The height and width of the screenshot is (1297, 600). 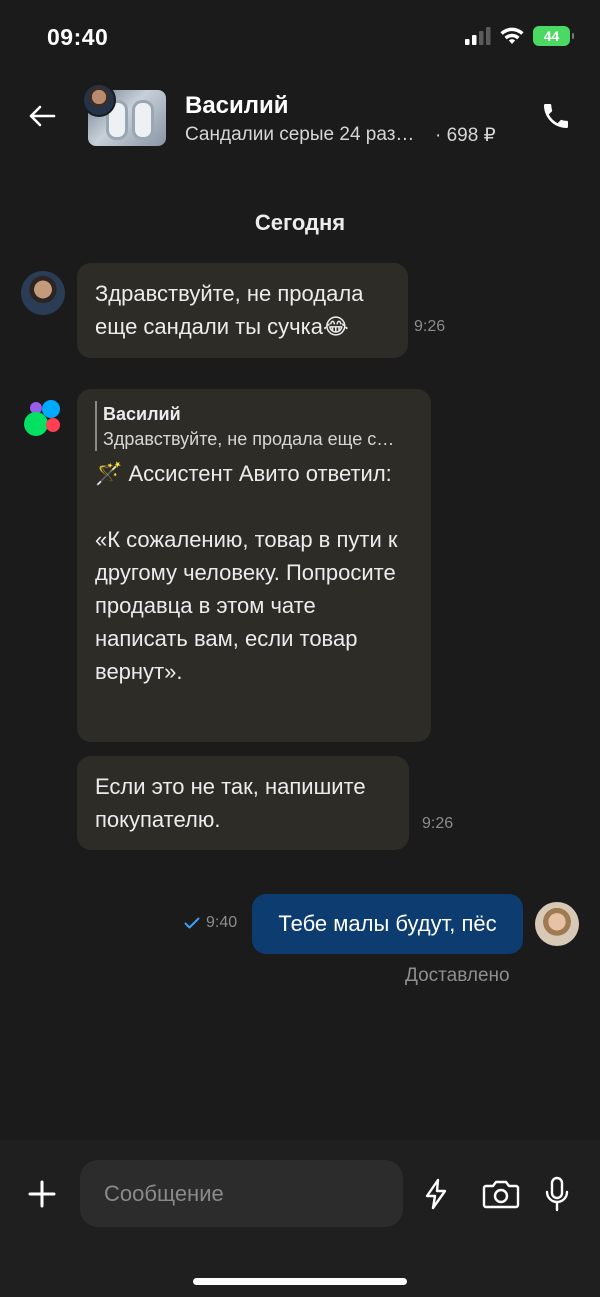 I want to click on quick-reply-button, so click(x=436, y=1194).